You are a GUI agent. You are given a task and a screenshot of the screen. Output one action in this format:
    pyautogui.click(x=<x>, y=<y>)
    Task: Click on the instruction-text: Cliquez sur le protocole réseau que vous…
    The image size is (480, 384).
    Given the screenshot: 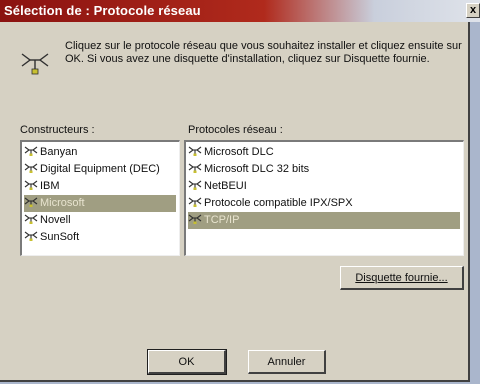 What is the action you would take?
    pyautogui.click(x=263, y=52)
    